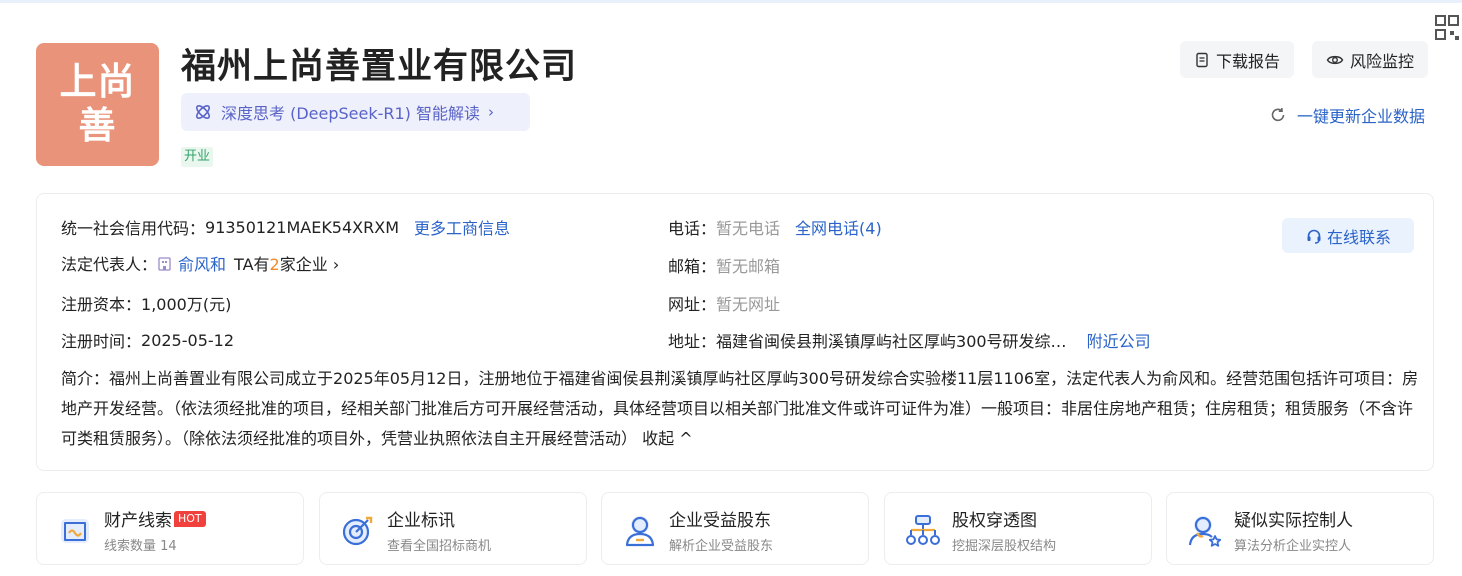 The height and width of the screenshot is (576, 1462). What do you see at coordinates (1361, 116) in the screenshot?
I see `refresh-data-label: 一键更新企业数据` at bounding box center [1361, 116].